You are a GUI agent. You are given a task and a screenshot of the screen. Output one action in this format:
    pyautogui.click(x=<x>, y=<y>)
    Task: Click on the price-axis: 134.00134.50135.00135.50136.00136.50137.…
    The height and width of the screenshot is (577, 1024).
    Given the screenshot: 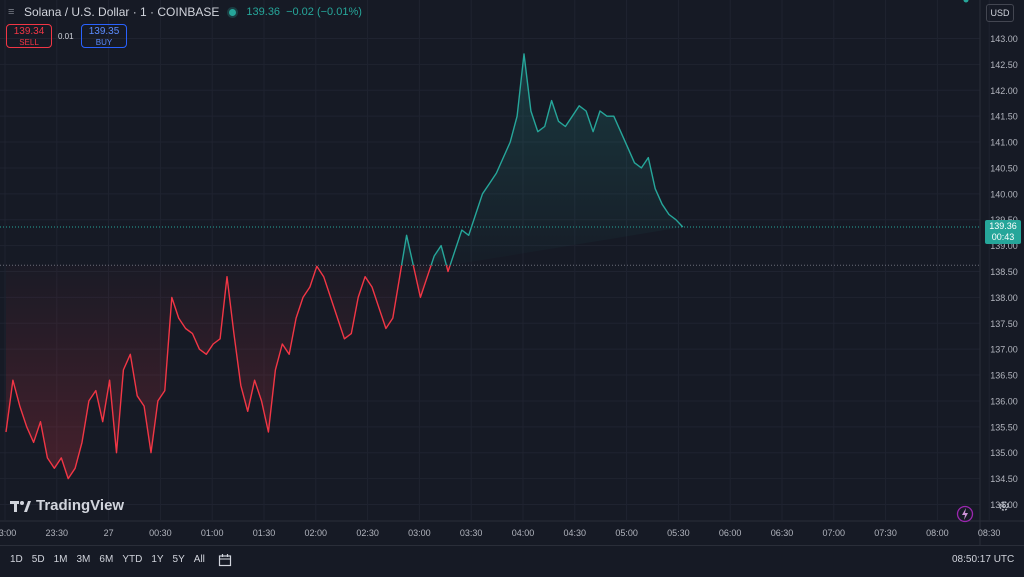 What is the action you would take?
    pyautogui.click(x=1004, y=272)
    